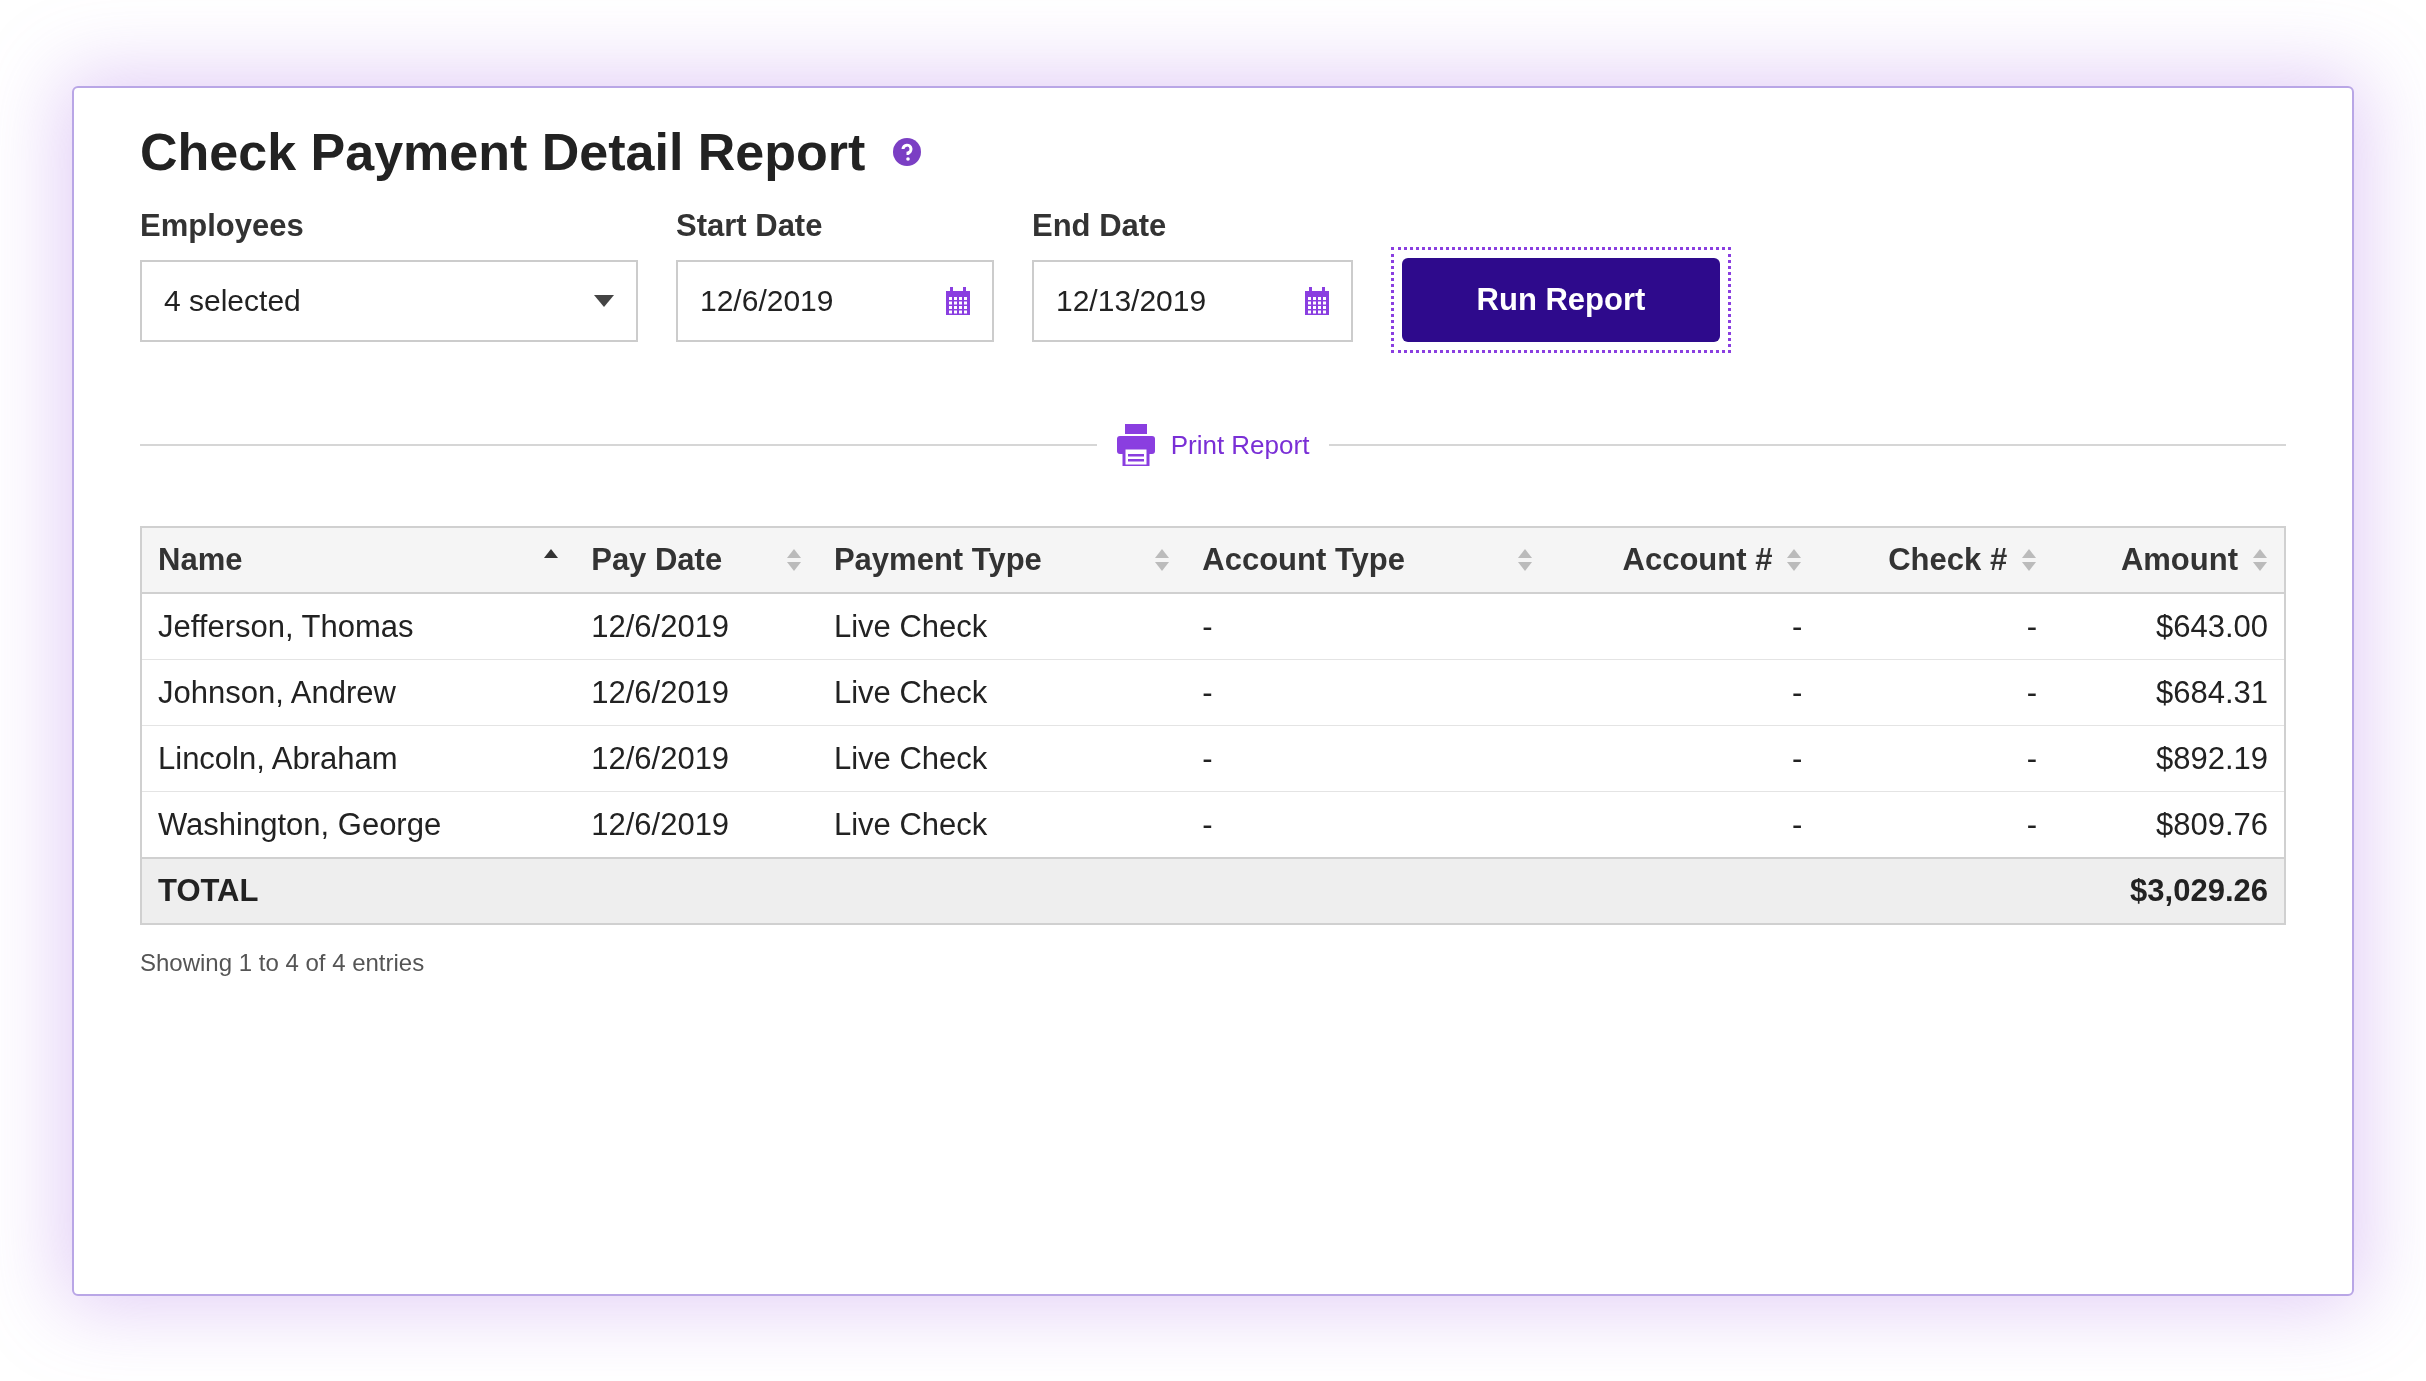  Describe the element at coordinates (2169, 560) in the screenshot. I see `column-header: Amount` at that location.